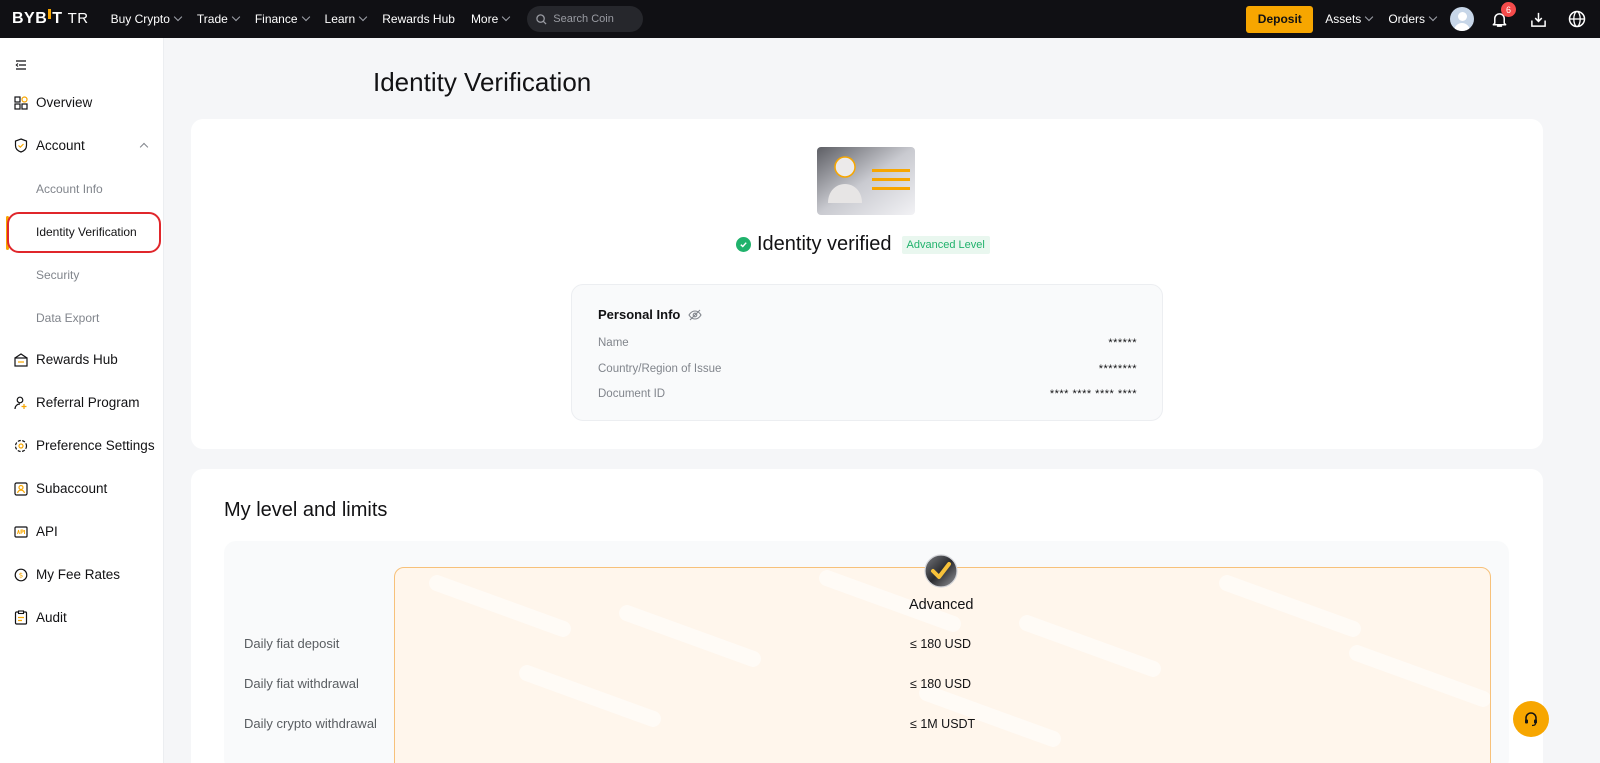  I want to click on logo-bar, so click(50, 14).